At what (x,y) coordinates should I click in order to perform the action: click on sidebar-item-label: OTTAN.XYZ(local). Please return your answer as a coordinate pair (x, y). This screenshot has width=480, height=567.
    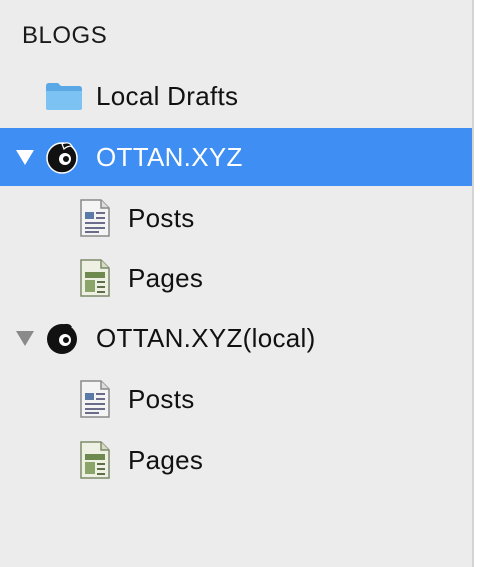
    Looking at the image, I should click on (206, 337).